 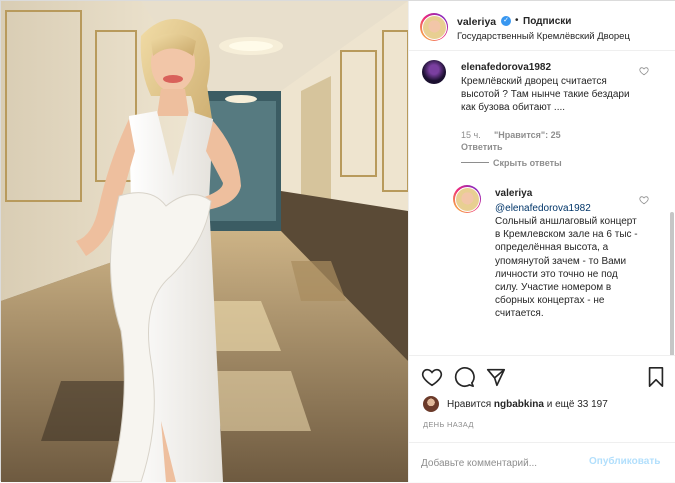 I want to click on comment-time: 15 ч., so click(x=471, y=135).